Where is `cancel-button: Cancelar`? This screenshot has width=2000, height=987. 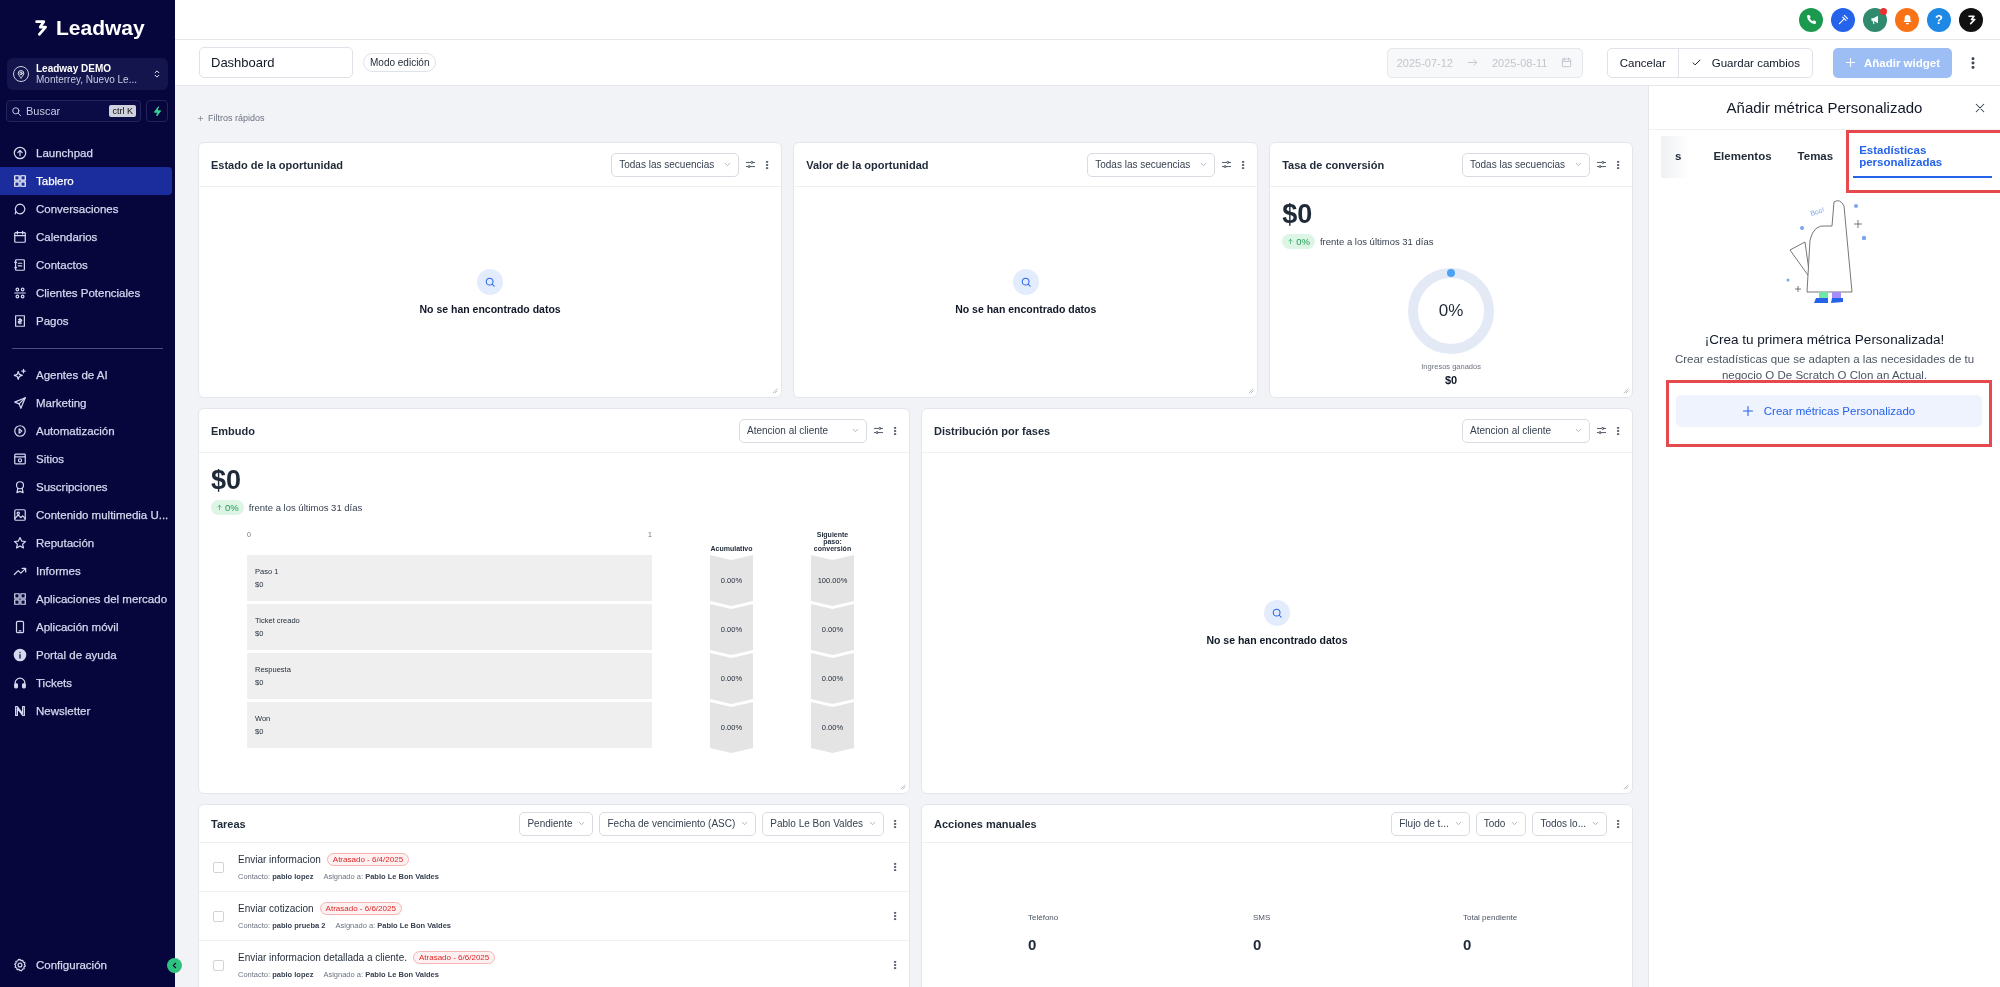
cancel-button: Cancelar is located at coordinates (1642, 62).